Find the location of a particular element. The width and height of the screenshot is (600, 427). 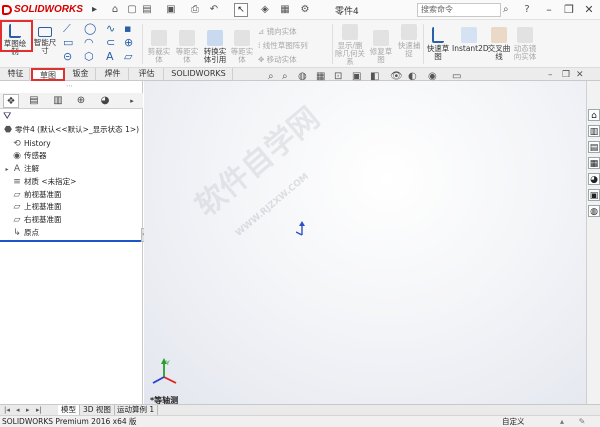

solidworks-resources-icon: ⌂ is located at coordinates (594, 115).